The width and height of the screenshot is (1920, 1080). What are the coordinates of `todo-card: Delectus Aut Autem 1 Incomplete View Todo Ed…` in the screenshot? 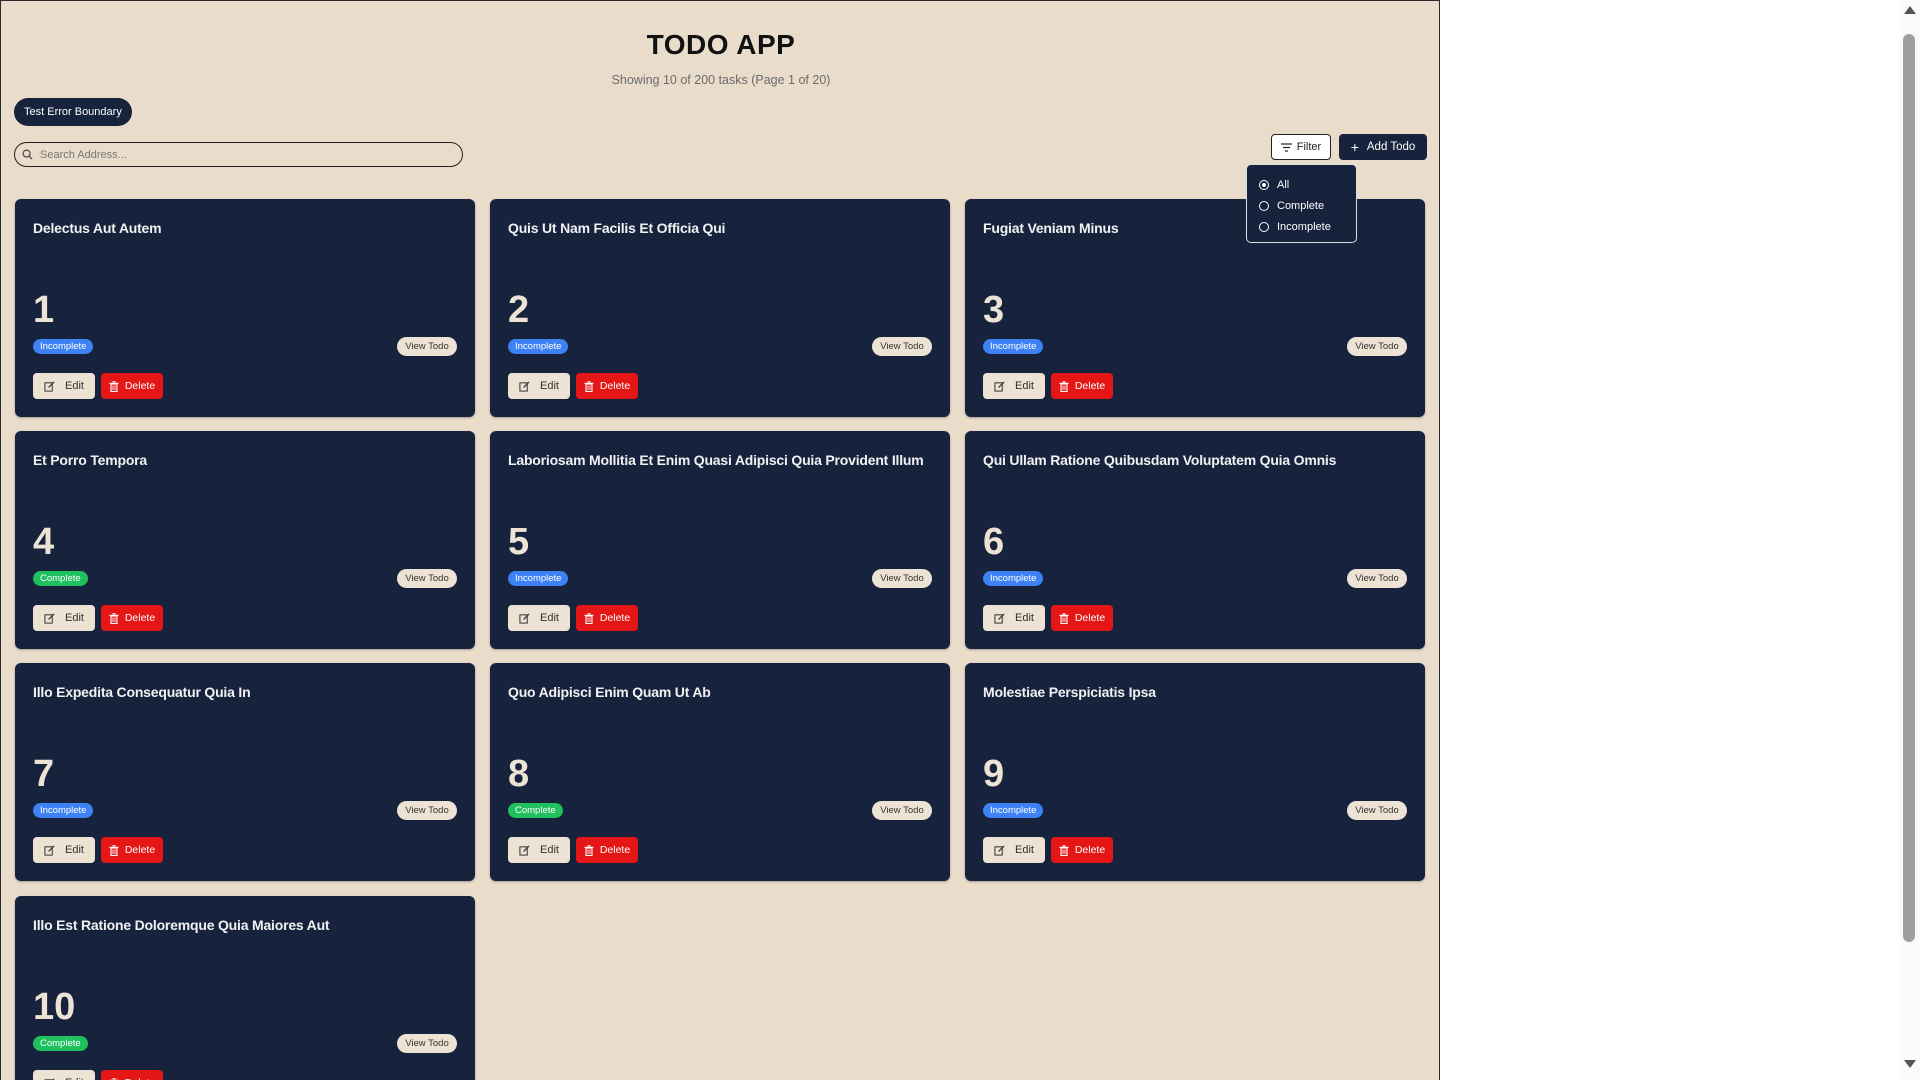 It's located at (245, 308).